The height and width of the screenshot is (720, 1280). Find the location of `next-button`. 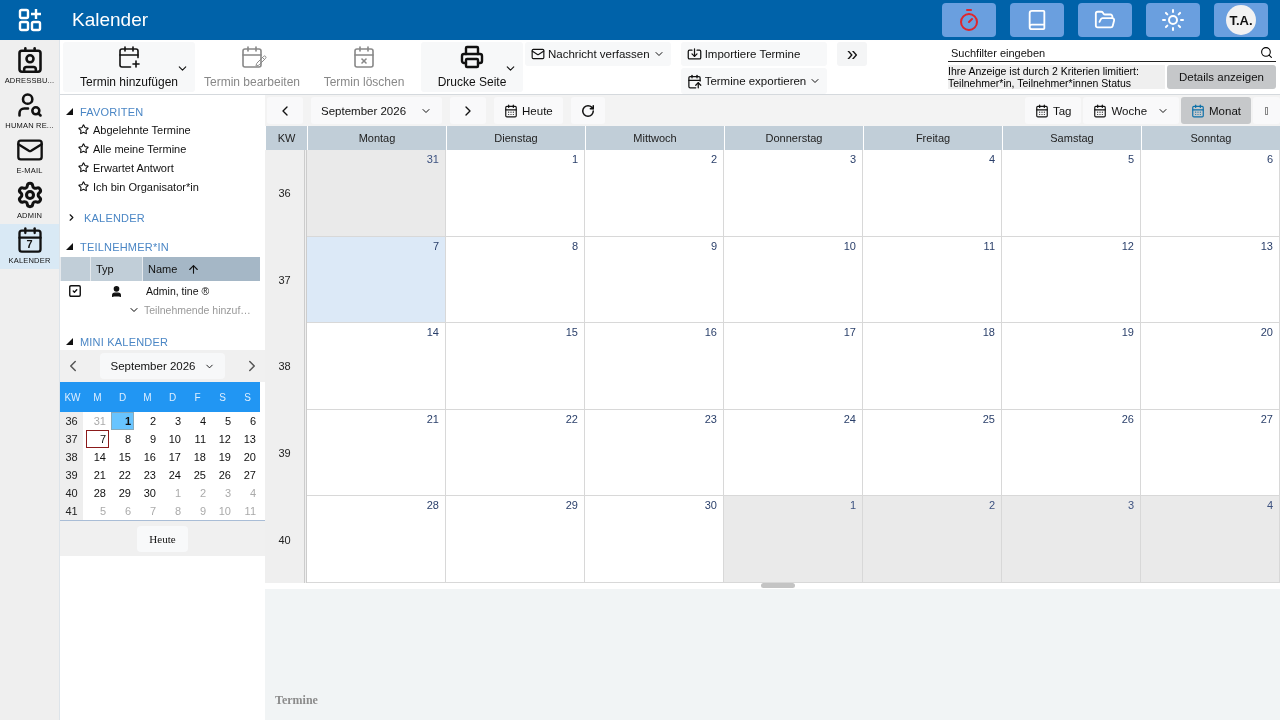

next-button is located at coordinates (468, 110).